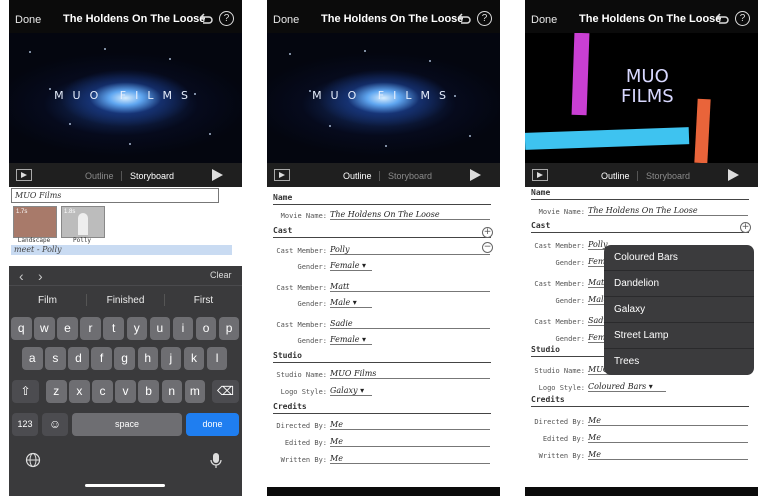 The width and height of the screenshot is (768, 496). What do you see at coordinates (206, 328) in the screenshot?
I see `key-o: o` at bounding box center [206, 328].